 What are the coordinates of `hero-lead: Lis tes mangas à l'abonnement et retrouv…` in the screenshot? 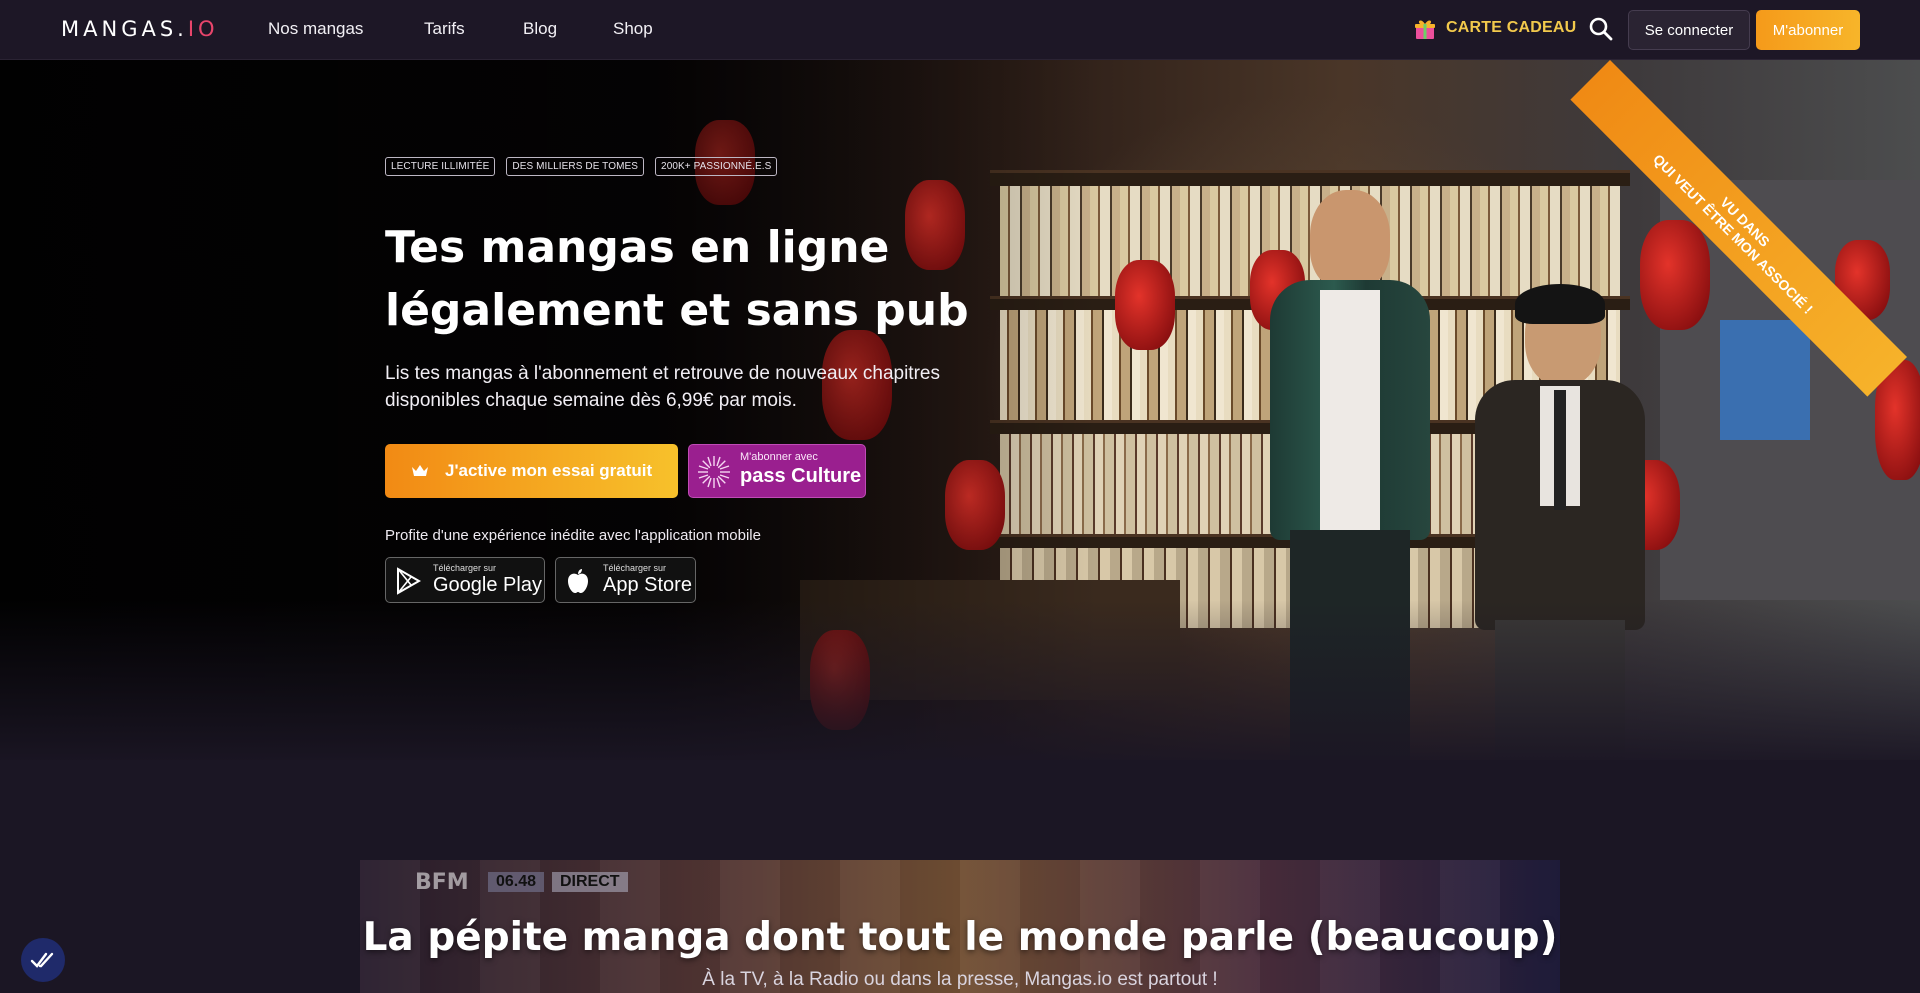 It's located at (662, 387).